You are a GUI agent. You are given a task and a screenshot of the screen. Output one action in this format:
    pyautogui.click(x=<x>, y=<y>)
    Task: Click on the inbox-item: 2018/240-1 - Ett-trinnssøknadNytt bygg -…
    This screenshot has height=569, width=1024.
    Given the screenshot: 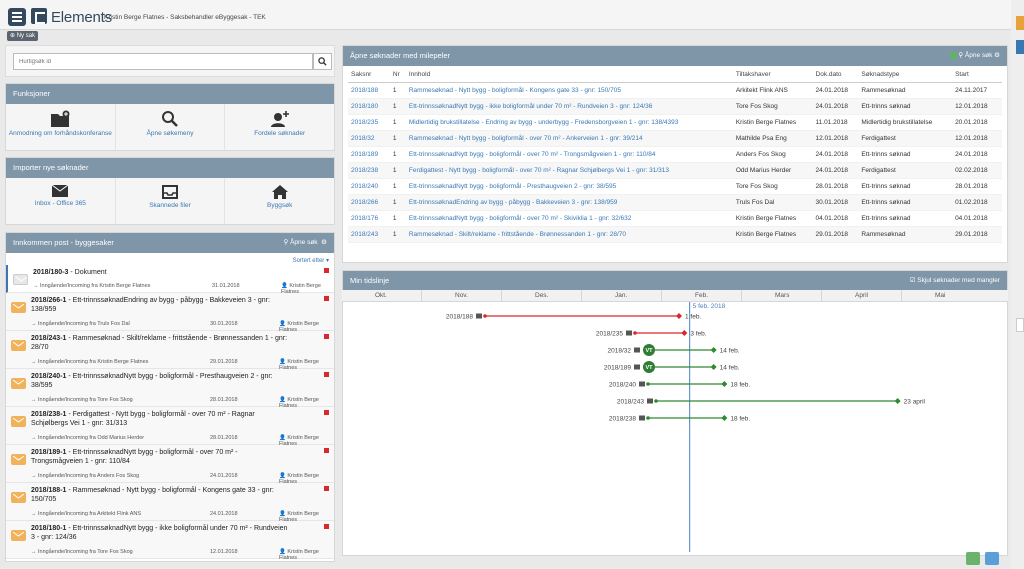 What is the action you would take?
    pyautogui.click(x=170, y=389)
    